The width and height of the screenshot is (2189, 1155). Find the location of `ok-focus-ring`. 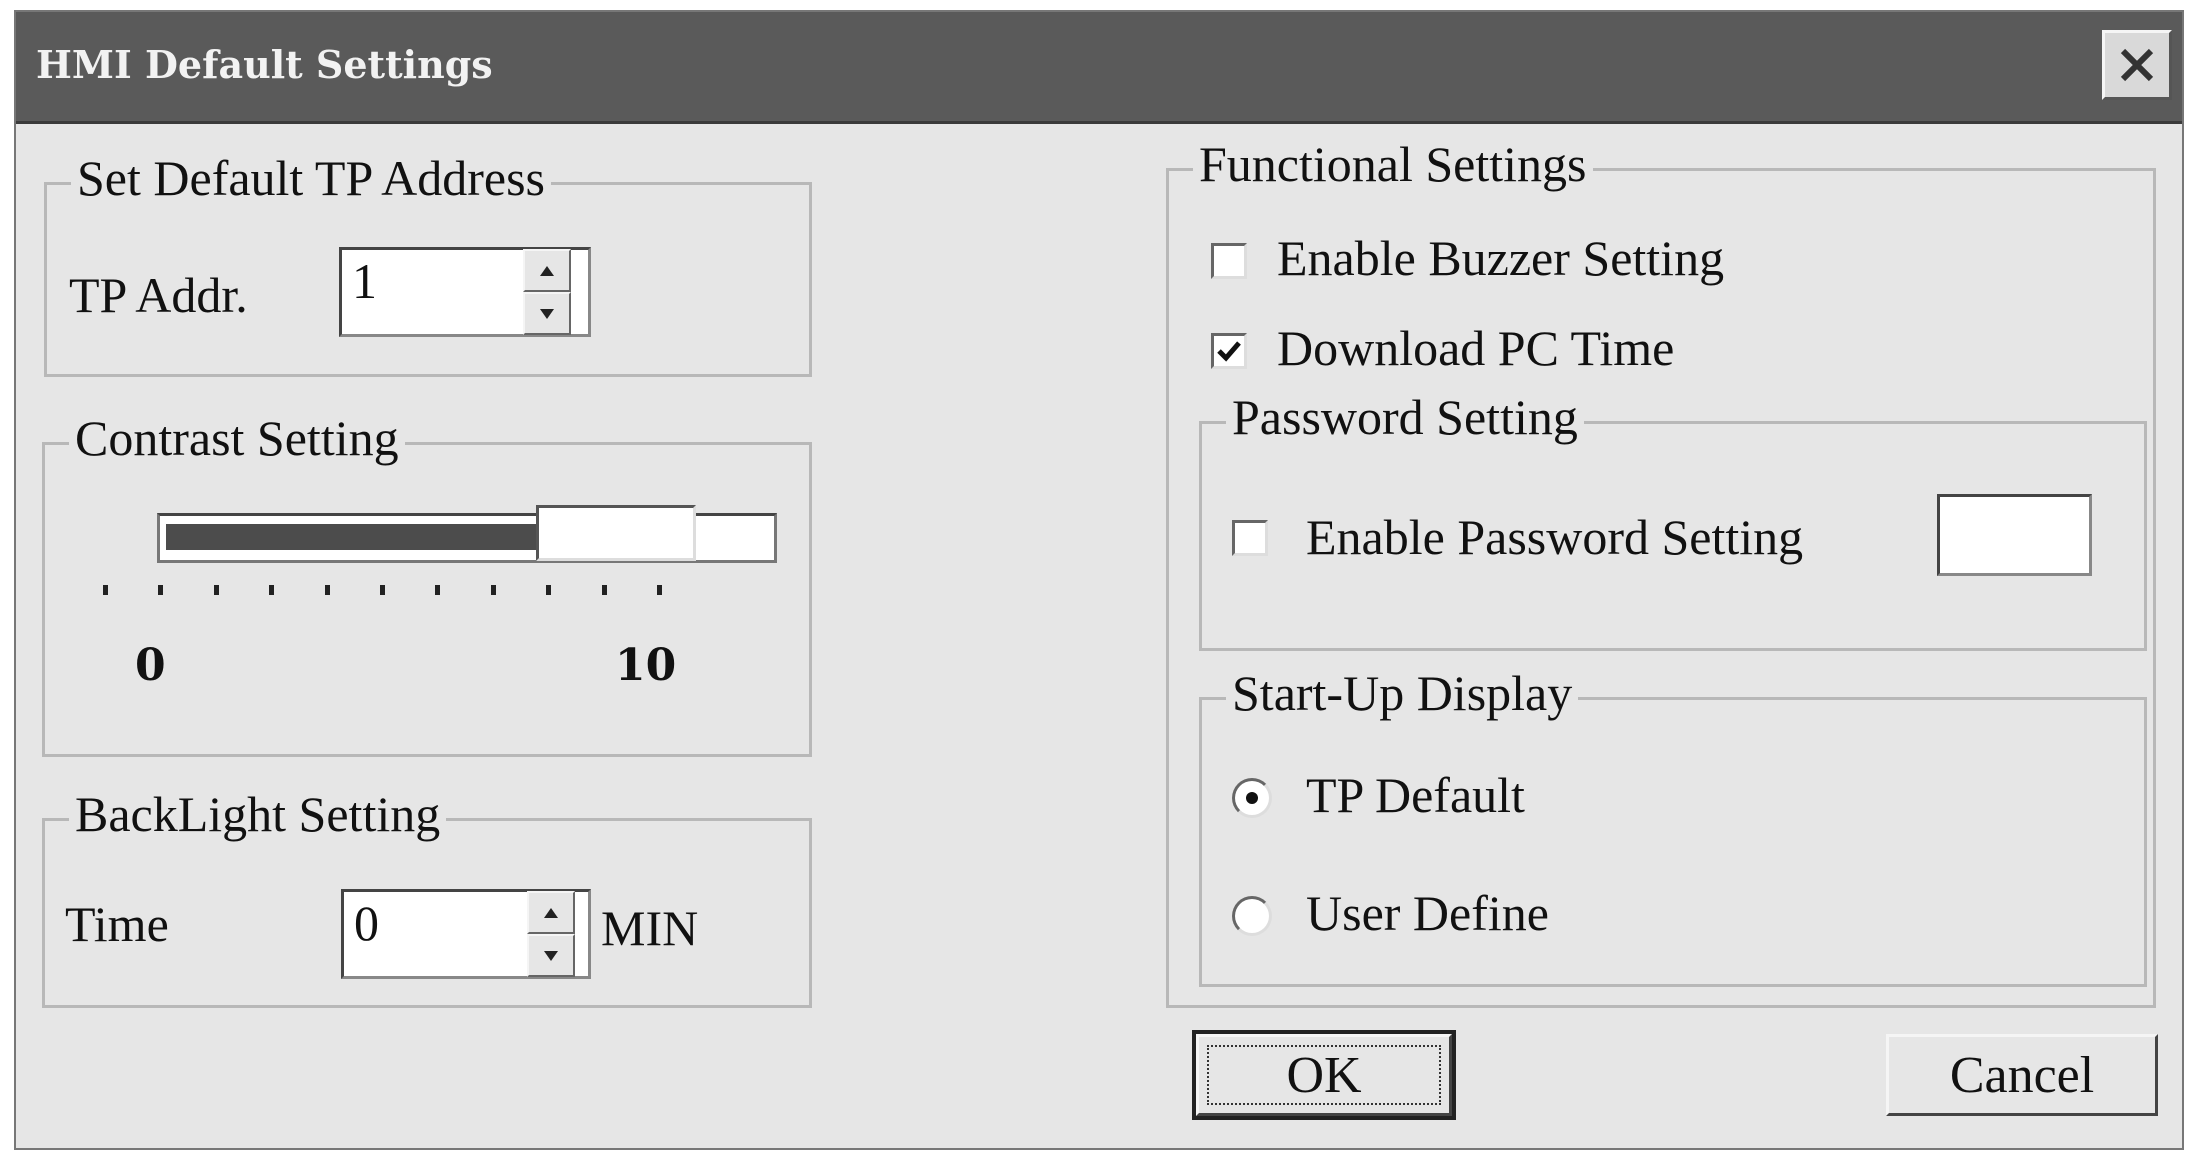

ok-focus-ring is located at coordinates (1324, 1075).